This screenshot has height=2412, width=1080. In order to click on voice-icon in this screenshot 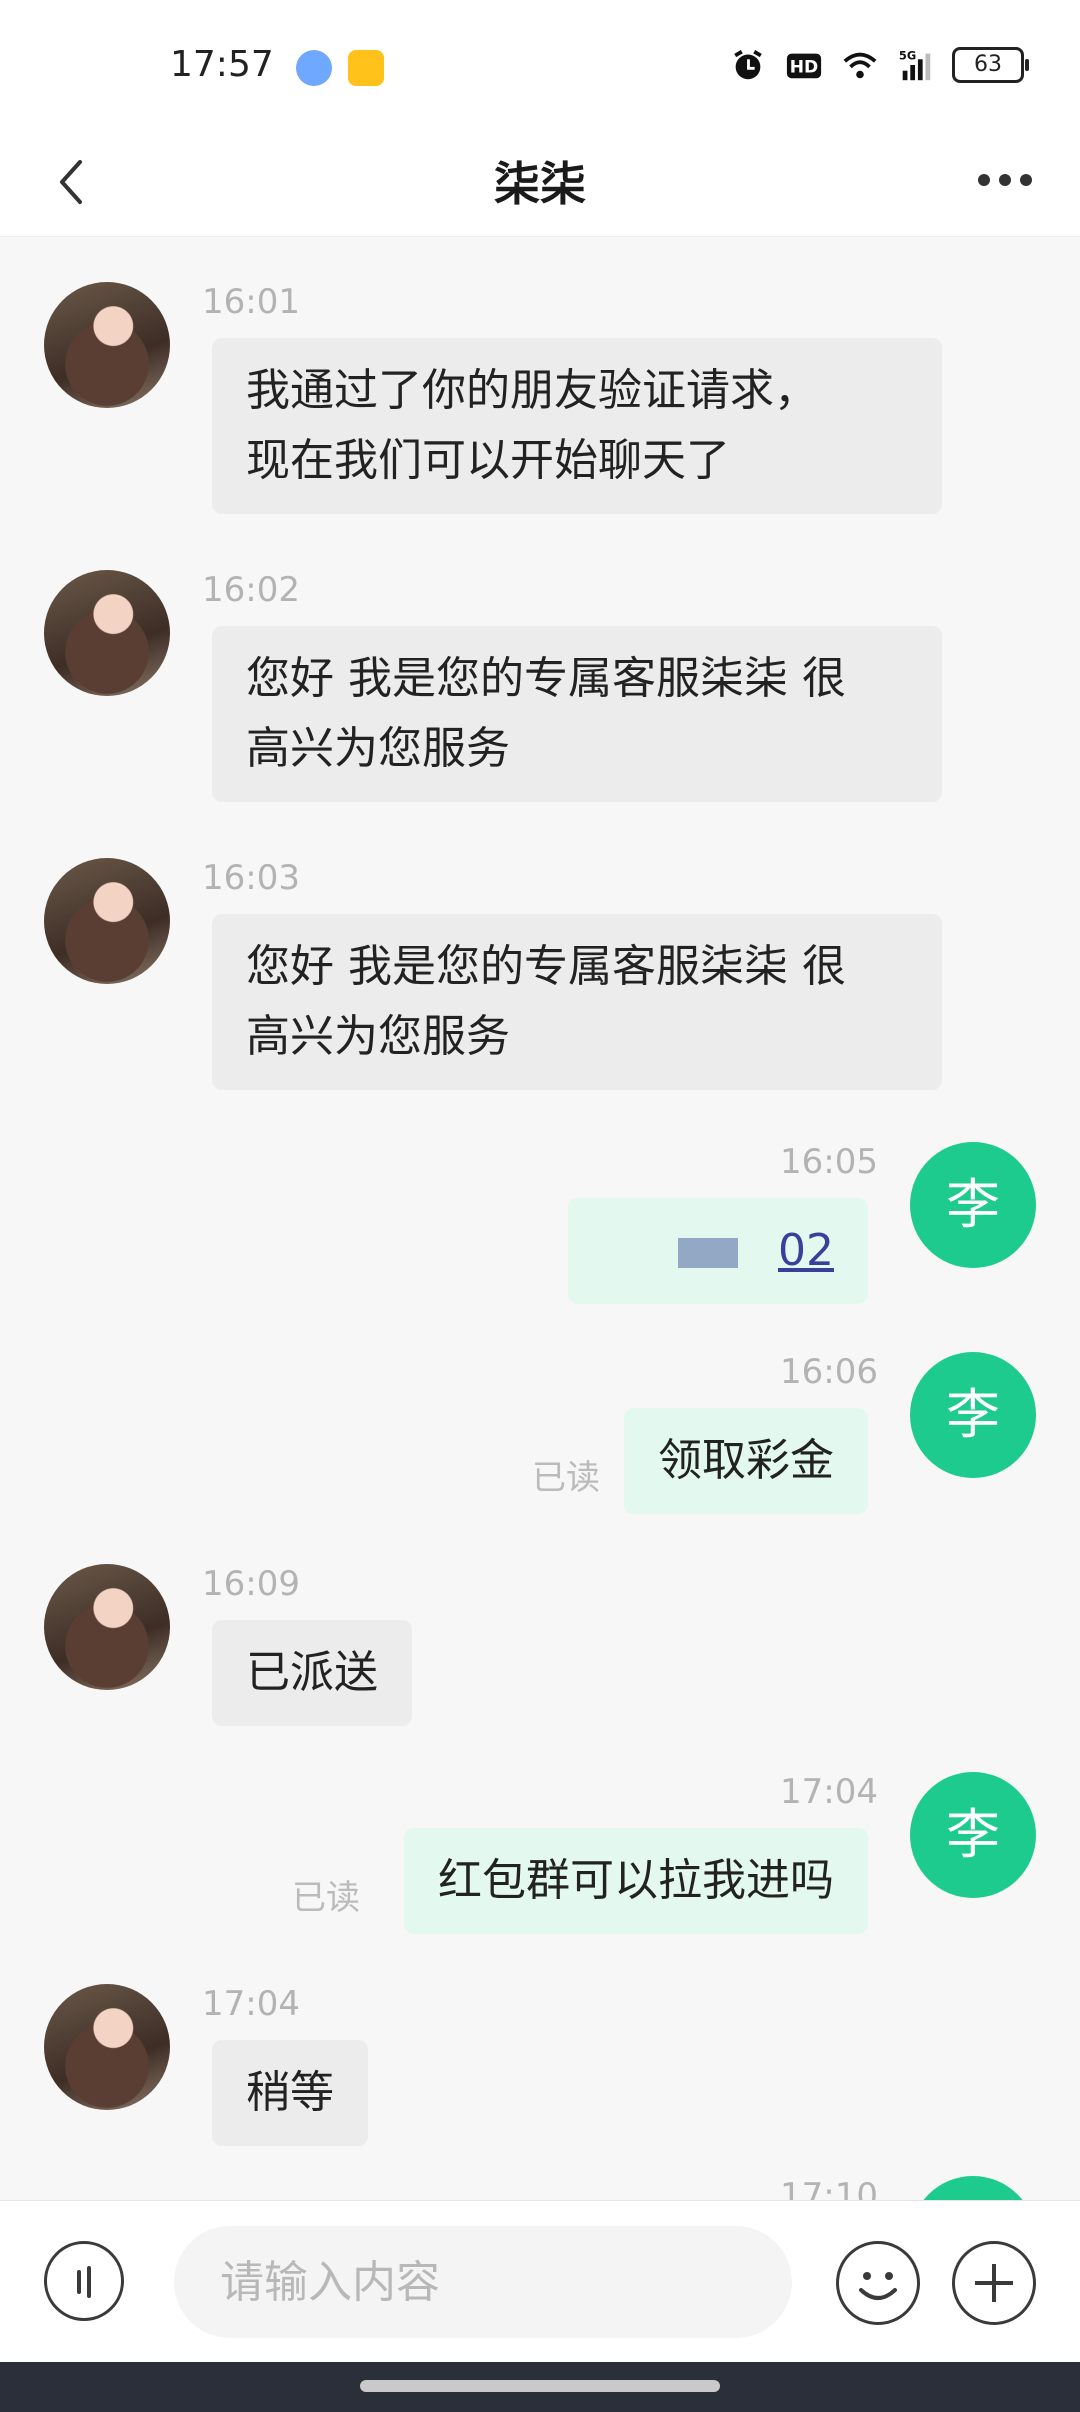, I will do `click(84, 2282)`.